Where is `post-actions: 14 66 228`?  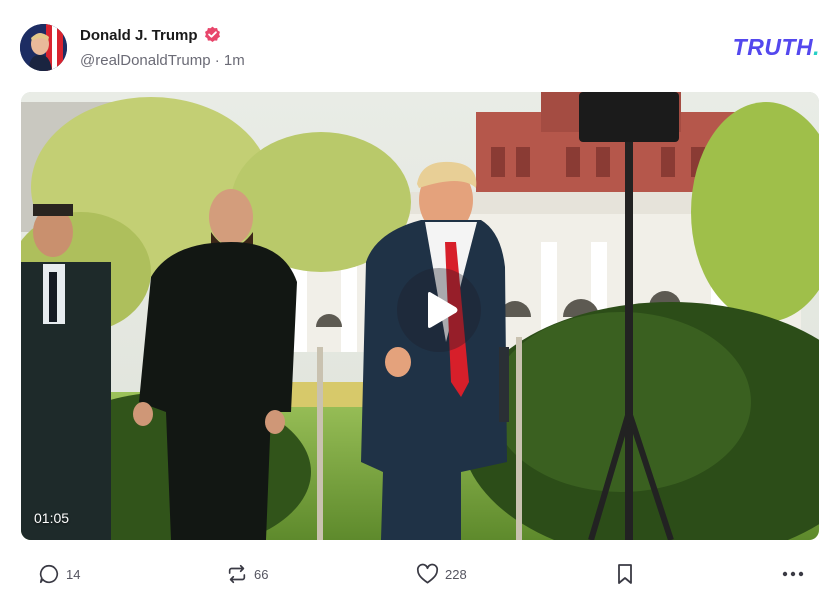 post-actions: 14 66 228 is located at coordinates (420, 574).